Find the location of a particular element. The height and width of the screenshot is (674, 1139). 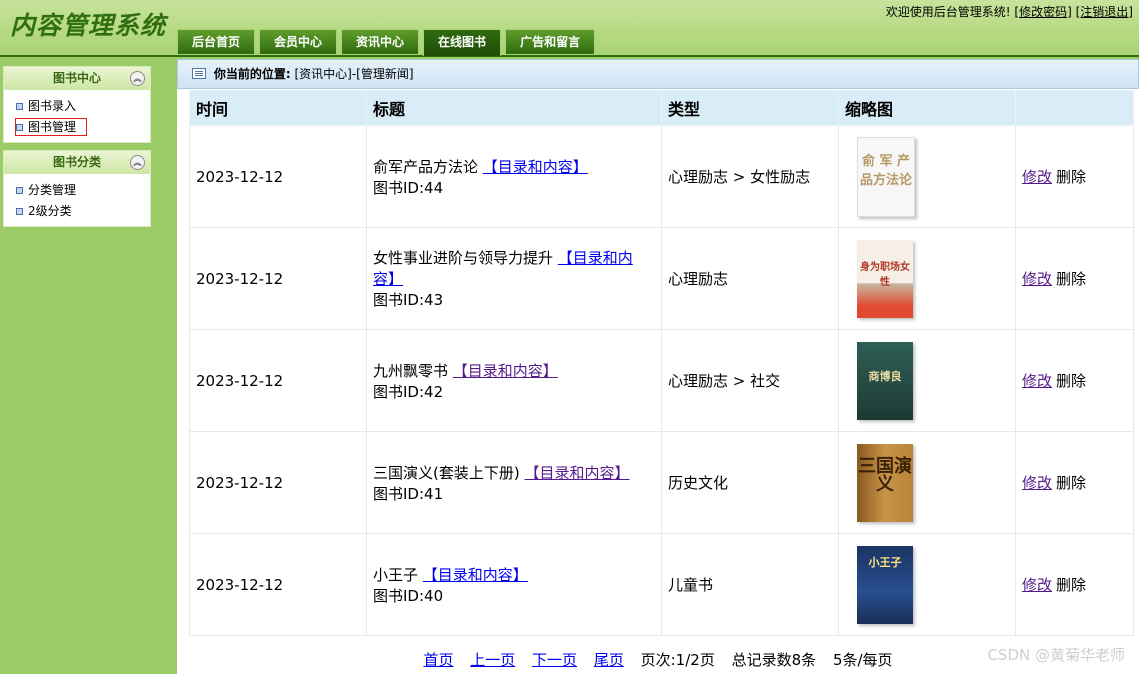

book-id: 40 is located at coordinates (434, 595).